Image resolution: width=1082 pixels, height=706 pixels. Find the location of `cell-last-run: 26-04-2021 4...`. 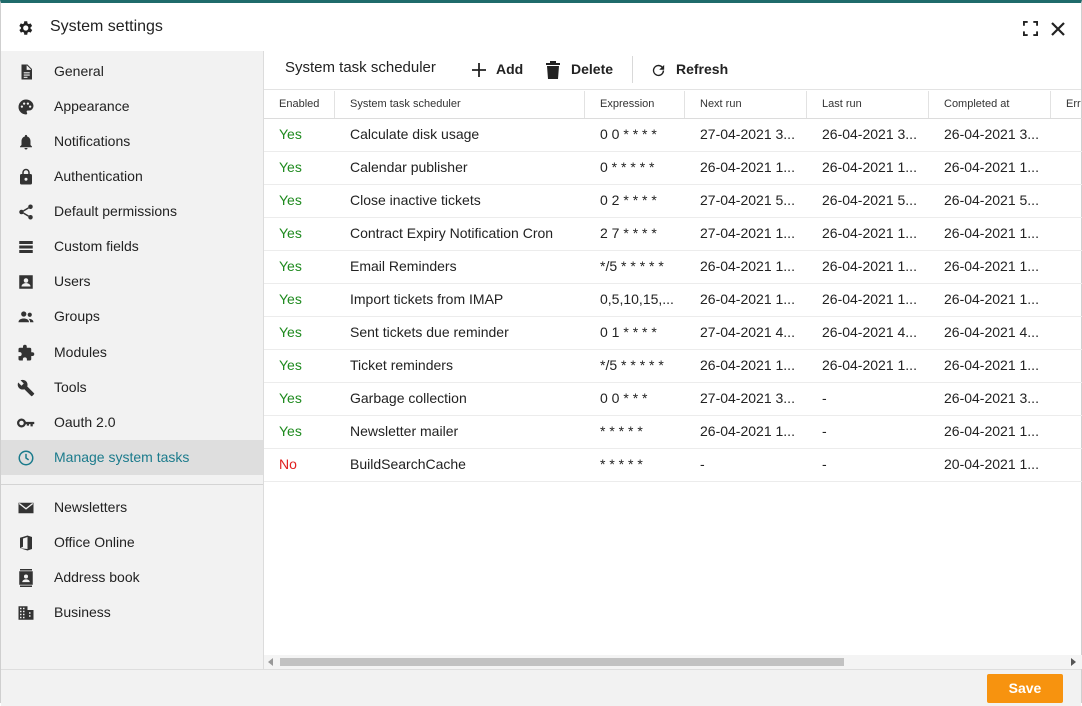

cell-last-run: 26-04-2021 4... is located at coordinates (869, 332).